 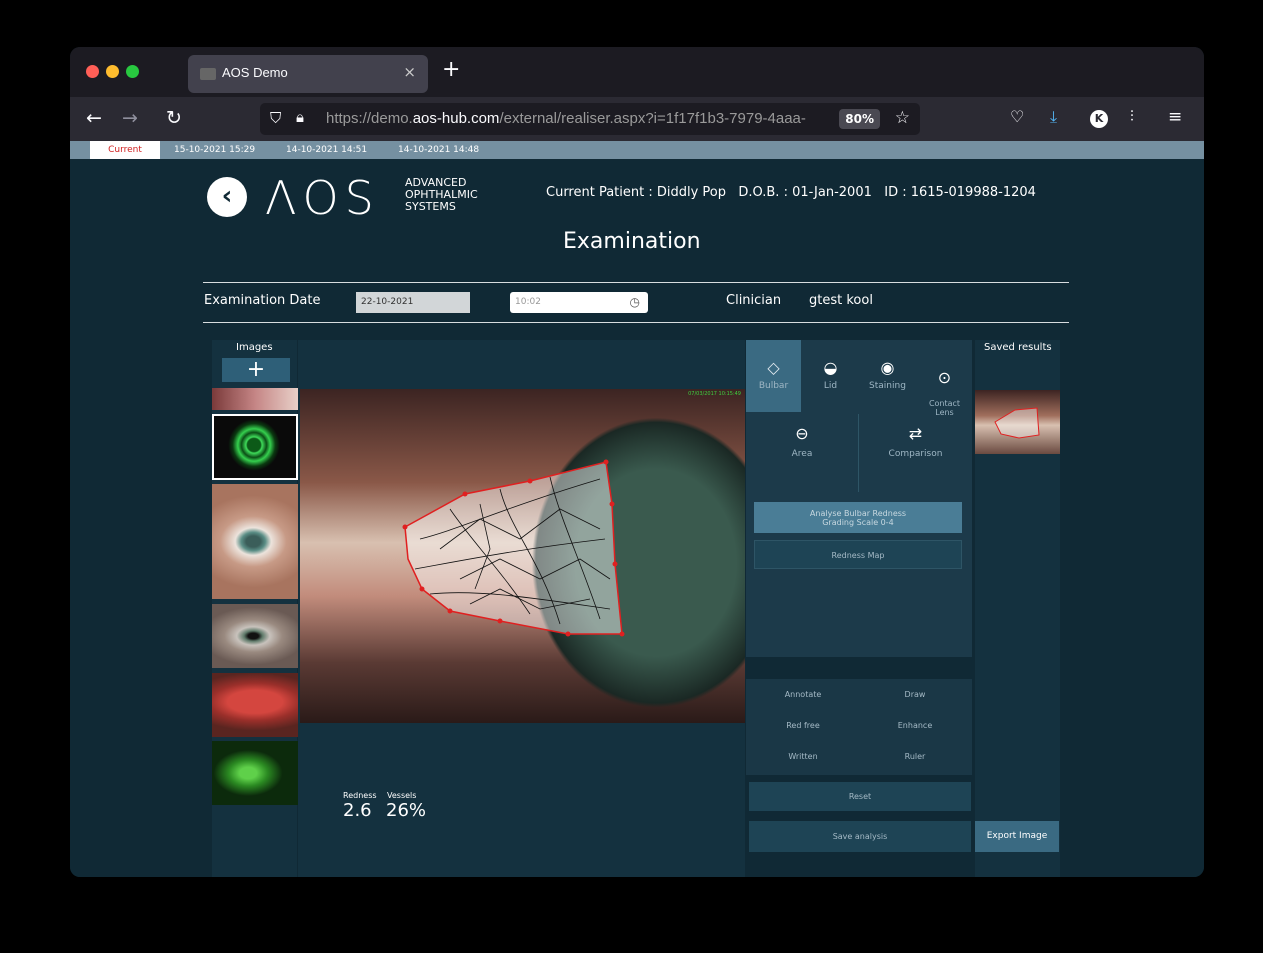 I want to click on exam-time-field: 10:02 ◷, so click(x=579, y=302).